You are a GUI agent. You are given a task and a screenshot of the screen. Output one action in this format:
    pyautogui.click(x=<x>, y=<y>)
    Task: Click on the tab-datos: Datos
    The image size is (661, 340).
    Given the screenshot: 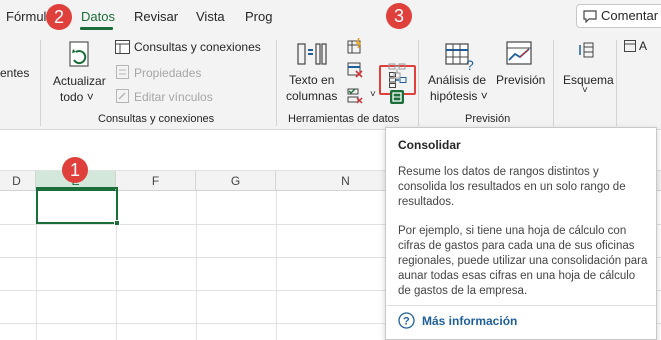 What is the action you would take?
    pyautogui.click(x=98, y=16)
    